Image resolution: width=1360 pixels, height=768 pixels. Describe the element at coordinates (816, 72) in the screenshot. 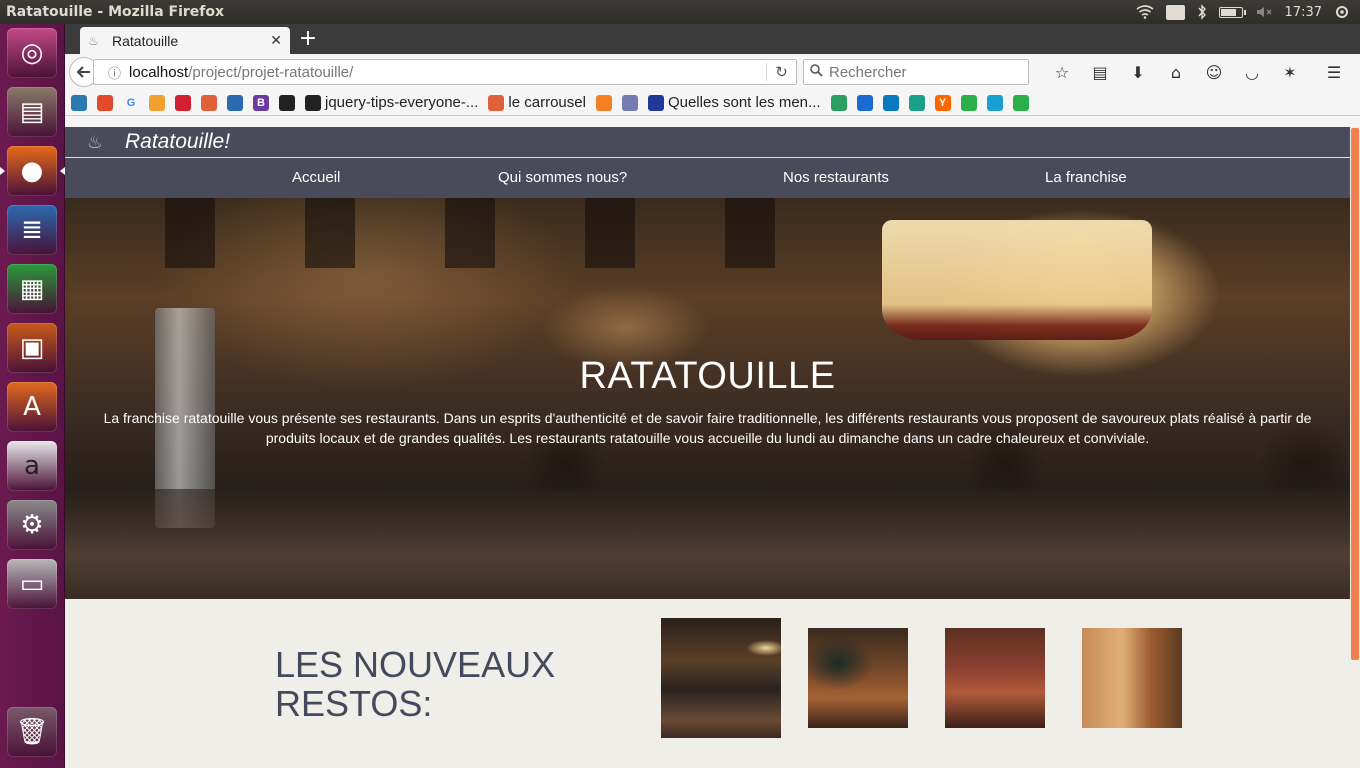

I see `search-icon` at that location.